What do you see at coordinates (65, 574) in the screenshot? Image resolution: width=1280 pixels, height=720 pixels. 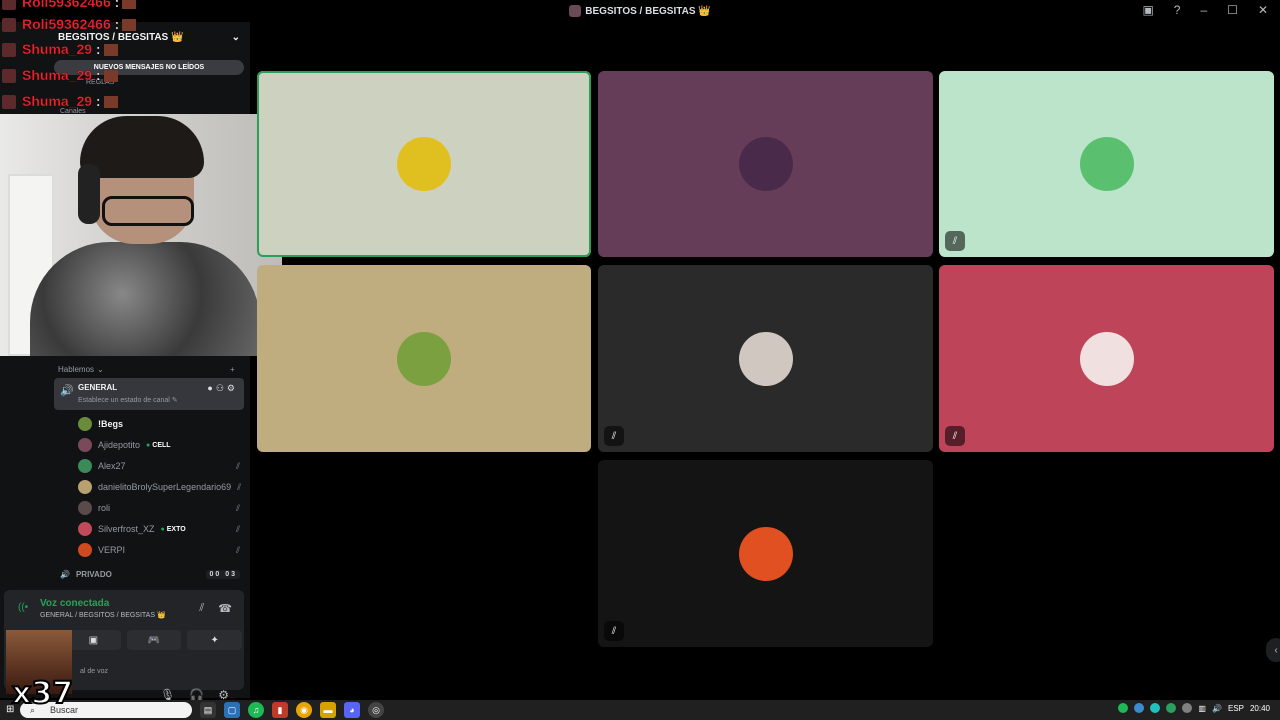 I see `speaker-icon: 🔊` at bounding box center [65, 574].